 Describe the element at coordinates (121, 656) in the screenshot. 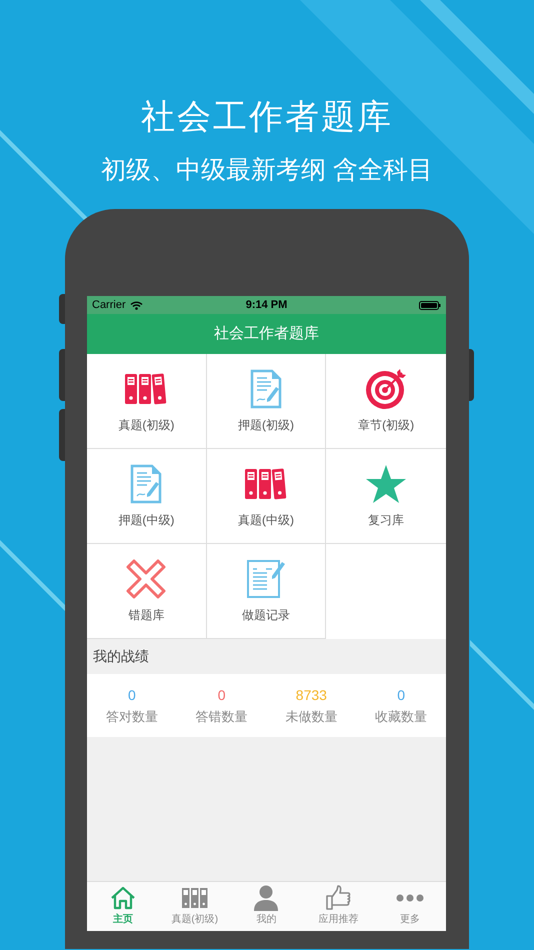

I see `section-title: 我的战绩` at that location.